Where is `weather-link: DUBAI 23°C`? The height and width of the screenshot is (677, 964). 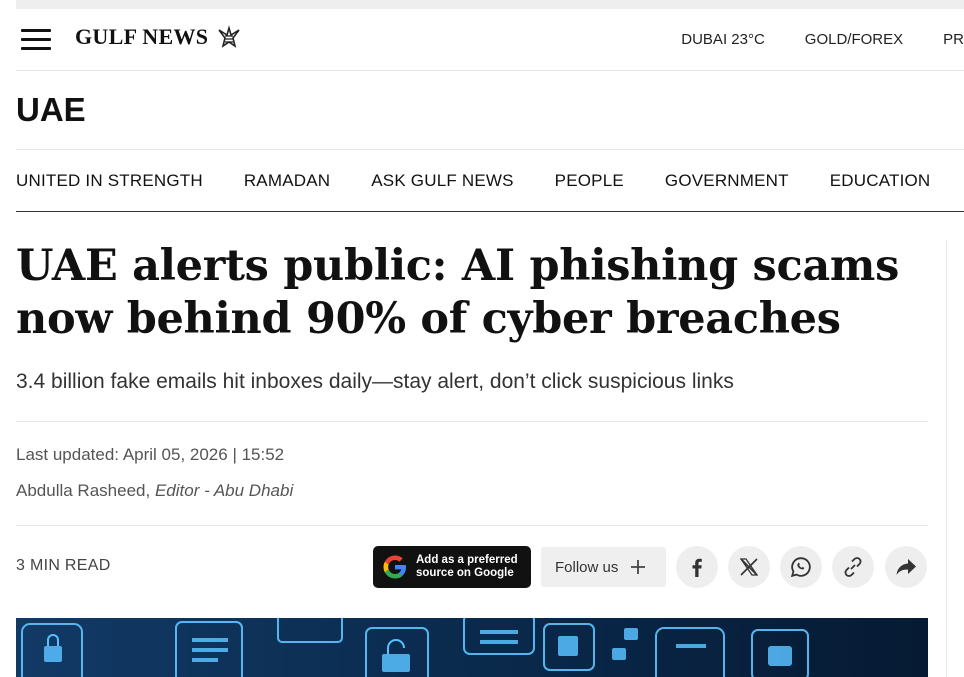 weather-link: DUBAI 23°C is located at coordinates (723, 39).